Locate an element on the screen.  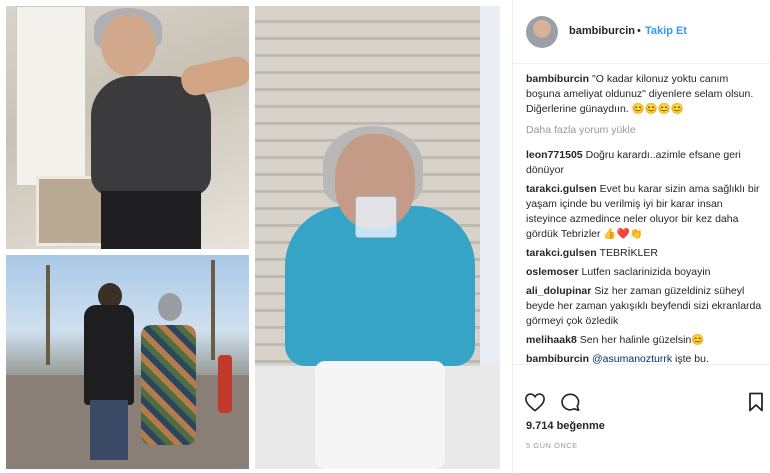
photo-man is located at coordinates (109, 355).